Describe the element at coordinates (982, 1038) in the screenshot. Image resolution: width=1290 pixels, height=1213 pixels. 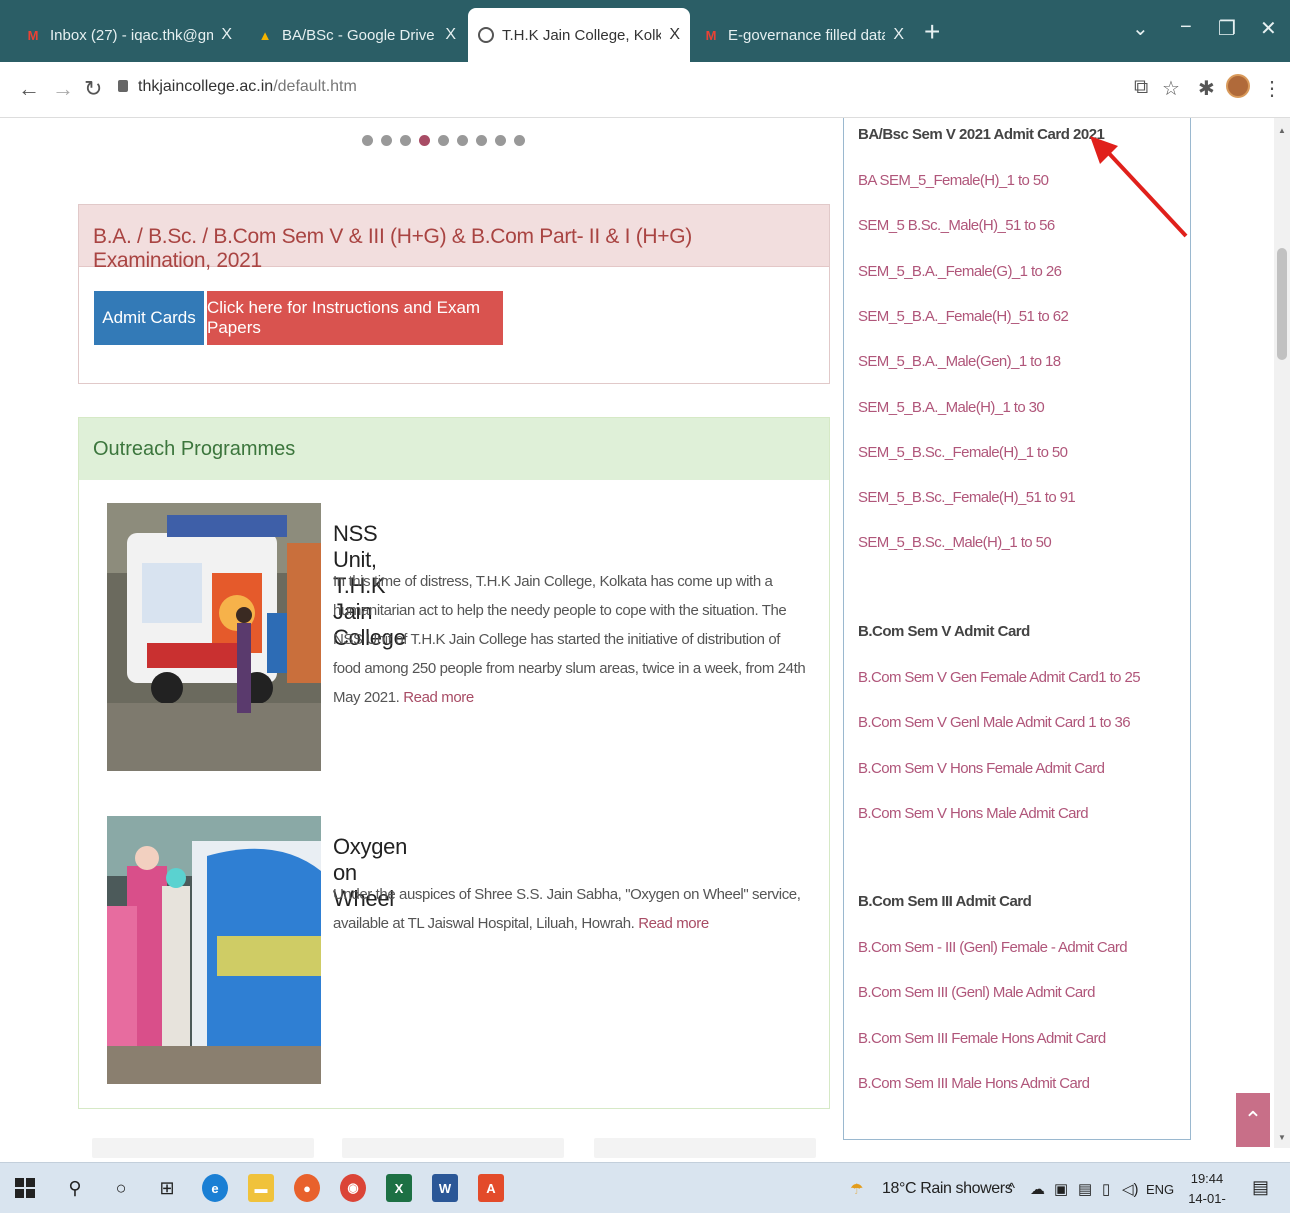
I see `admit-card-link: B.Com Sem III Female Hons Admit Card` at that location.